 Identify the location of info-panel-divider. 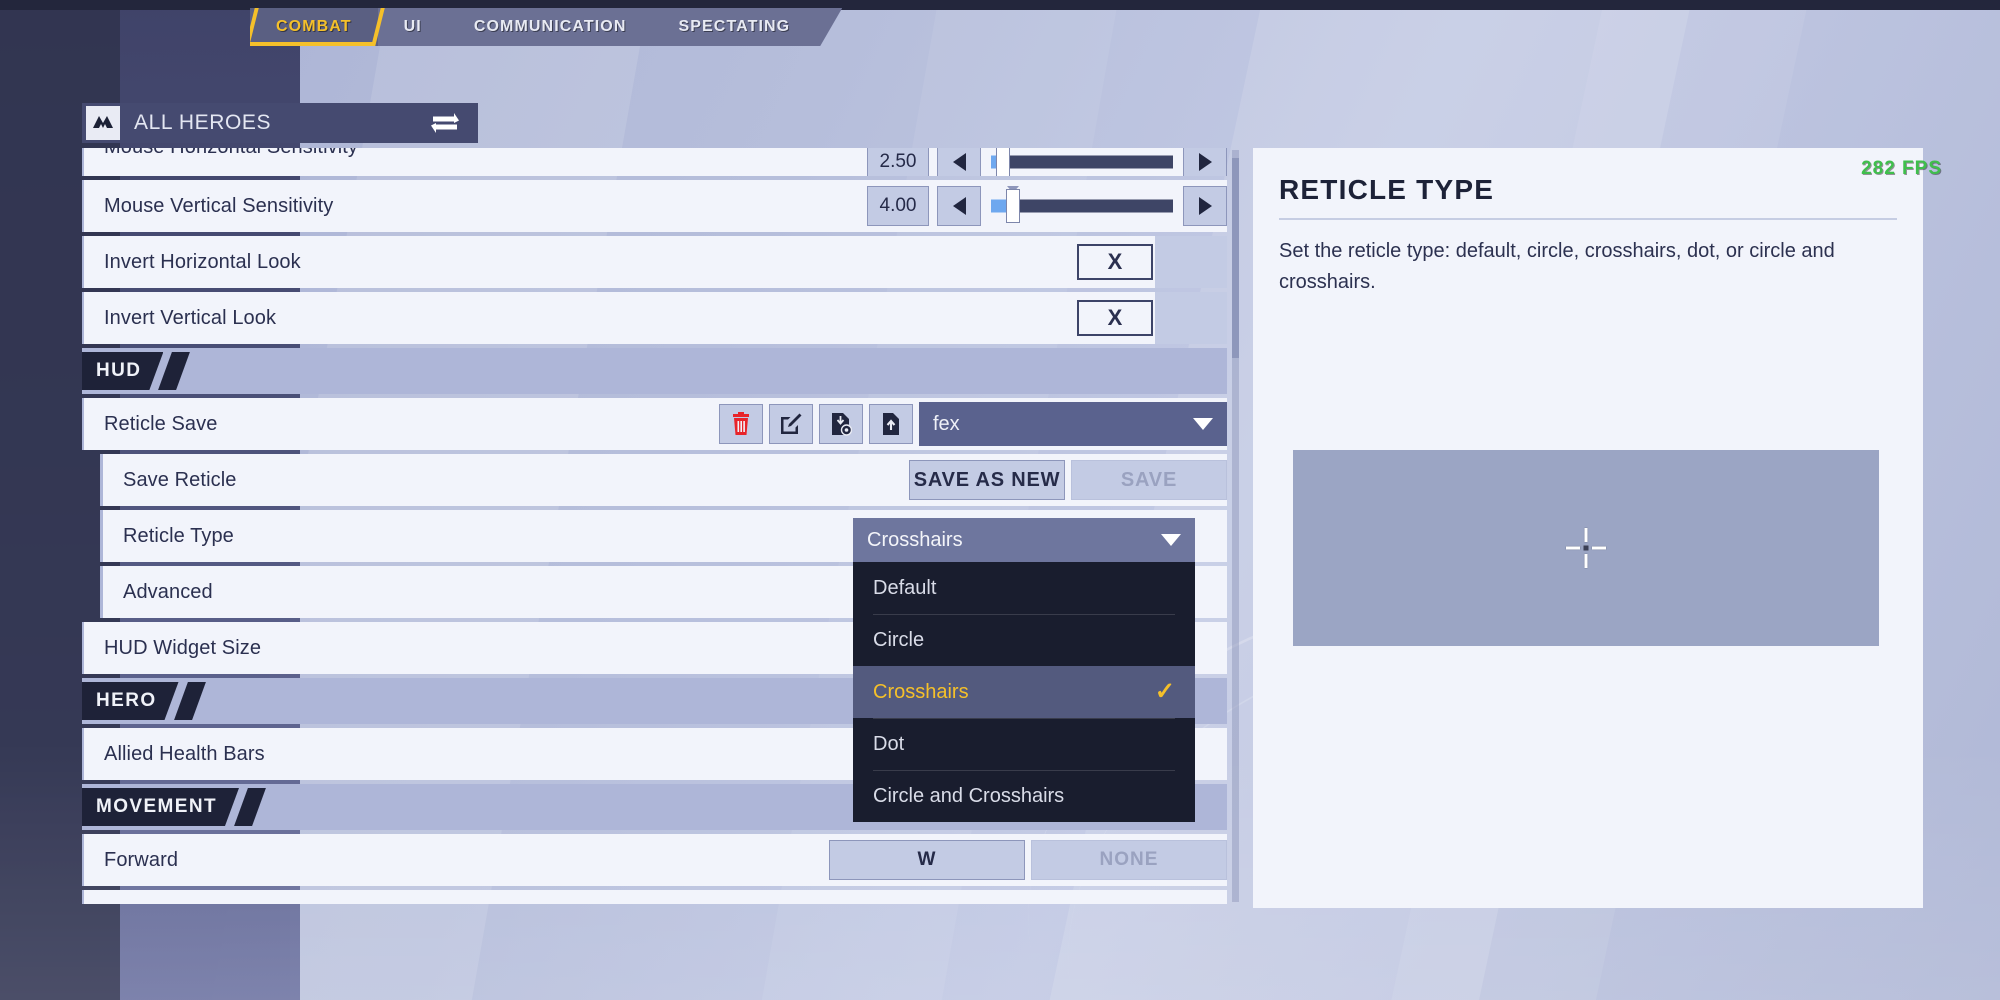
(1588, 219).